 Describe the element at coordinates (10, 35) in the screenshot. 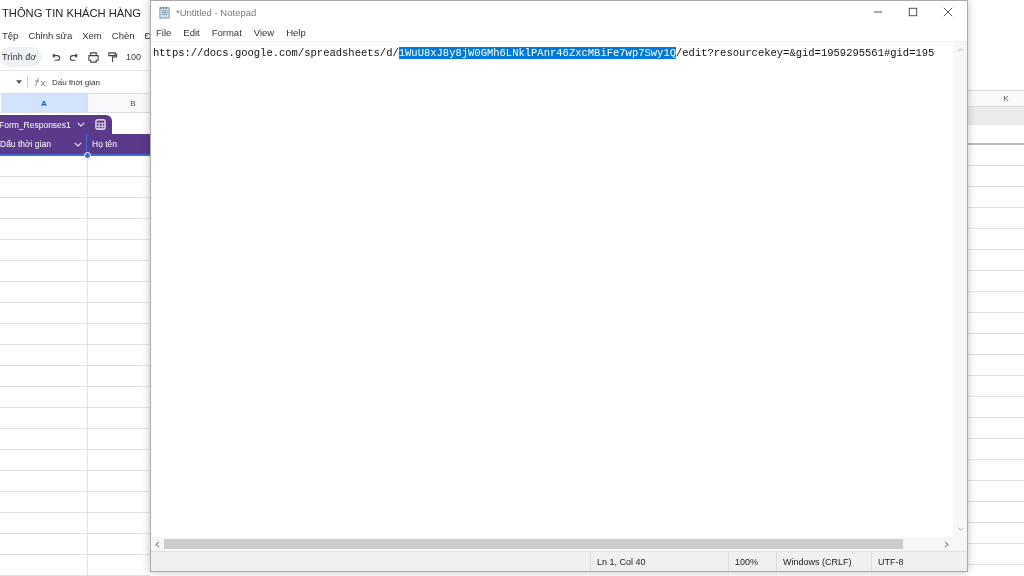

I see `menu-item: Tệp` at that location.